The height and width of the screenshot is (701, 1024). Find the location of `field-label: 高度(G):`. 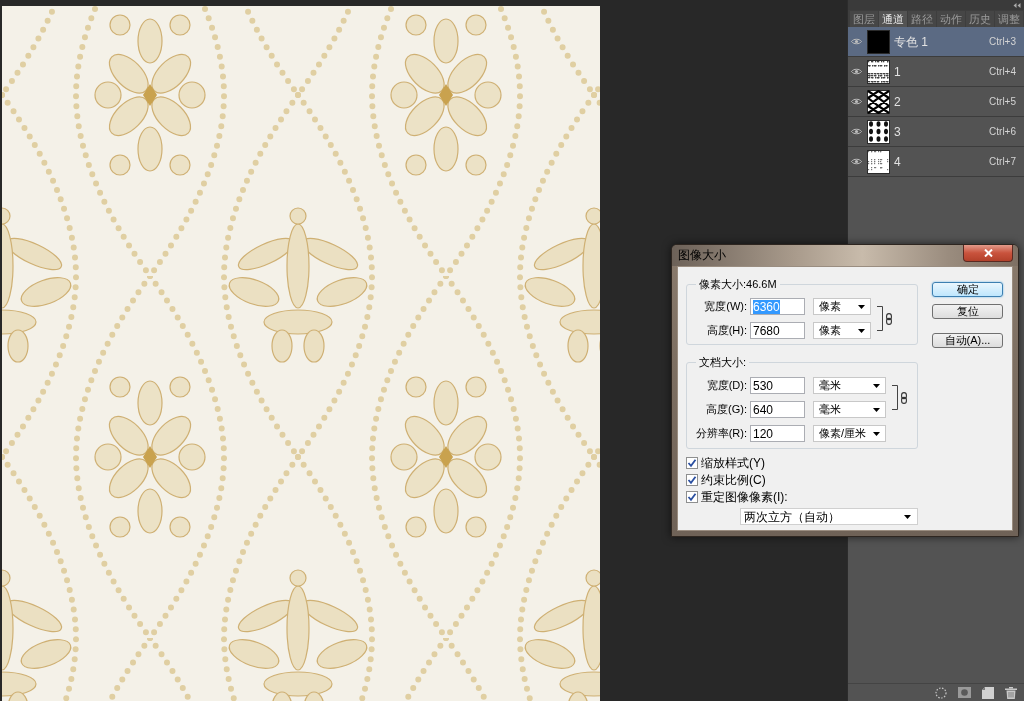

field-label: 高度(G): is located at coordinates (726, 410).